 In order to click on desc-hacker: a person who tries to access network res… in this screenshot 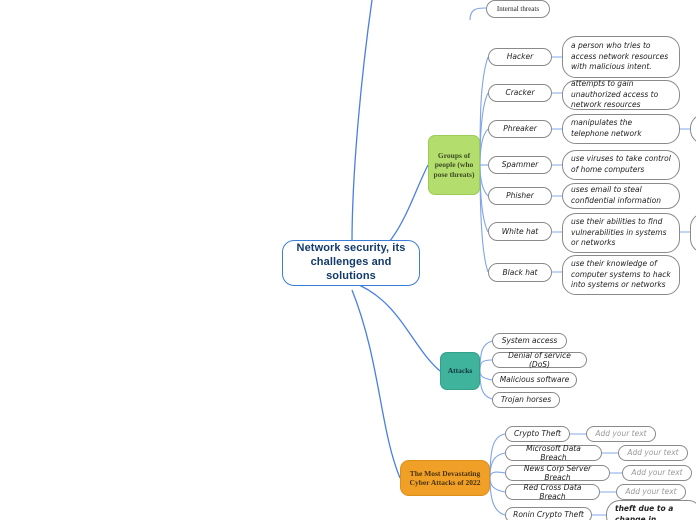, I will do `click(621, 57)`.